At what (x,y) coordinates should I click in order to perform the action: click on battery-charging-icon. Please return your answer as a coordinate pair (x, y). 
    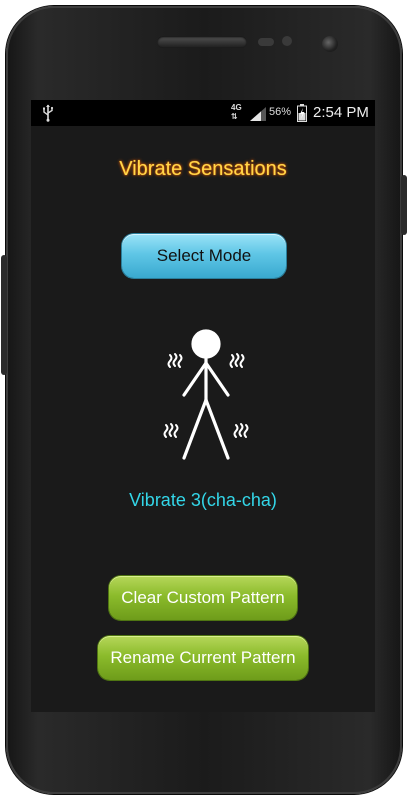
    Looking at the image, I should click on (302, 113).